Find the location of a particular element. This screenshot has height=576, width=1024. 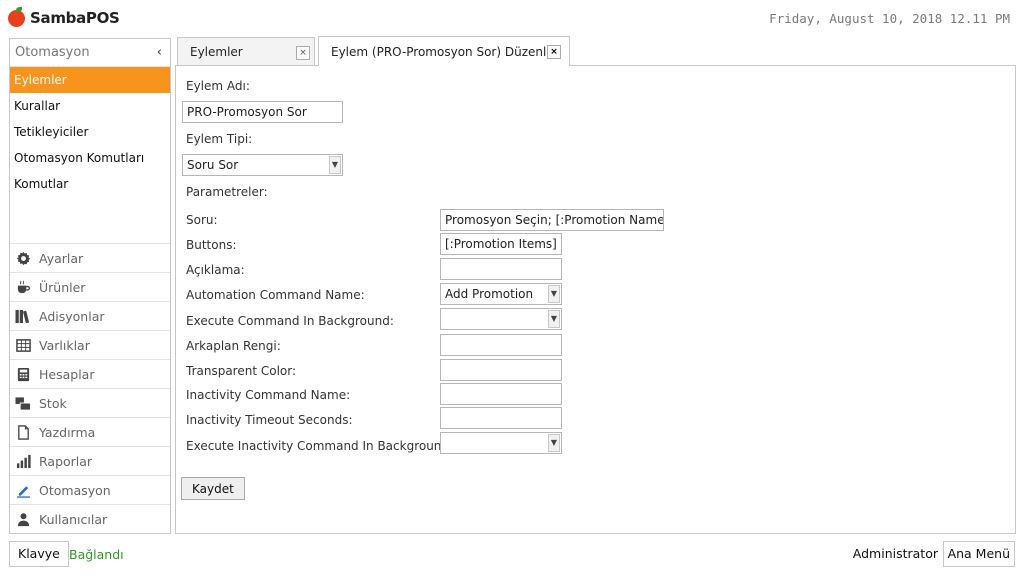

module-kullanicilar: Kullanıcılar is located at coordinates (90, 518).